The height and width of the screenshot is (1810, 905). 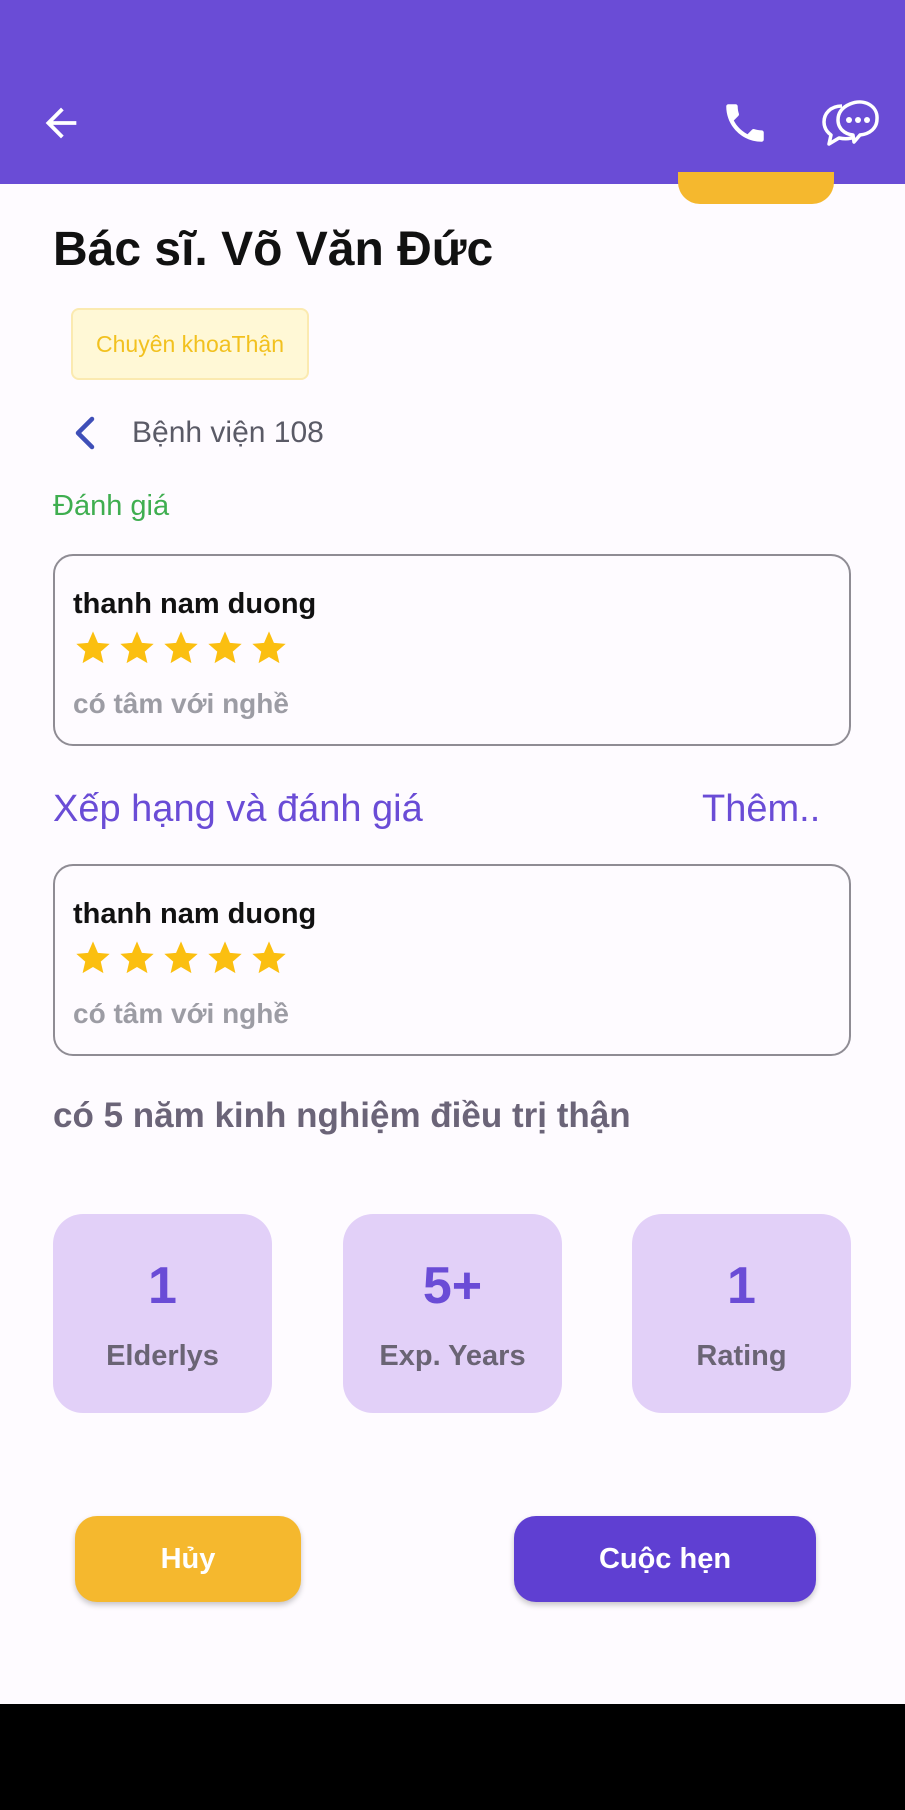 What do you see at coordinates (238, 809) in the screenshot?
I see `ratings-section-title: Xếp hạng và đánh giá` at bounding box center [238, 809].